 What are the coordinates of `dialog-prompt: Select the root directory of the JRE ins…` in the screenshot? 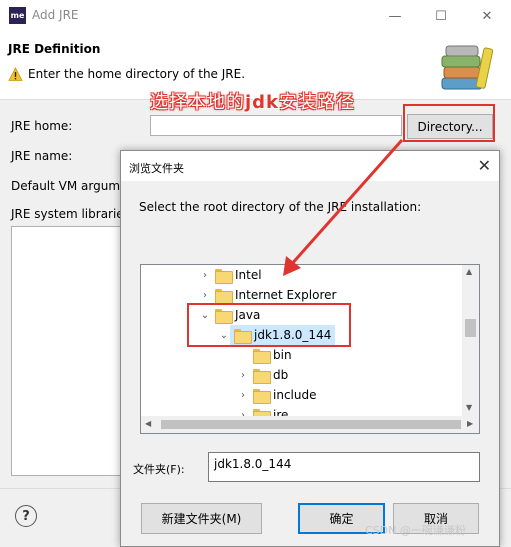 It's located at (280, 207).